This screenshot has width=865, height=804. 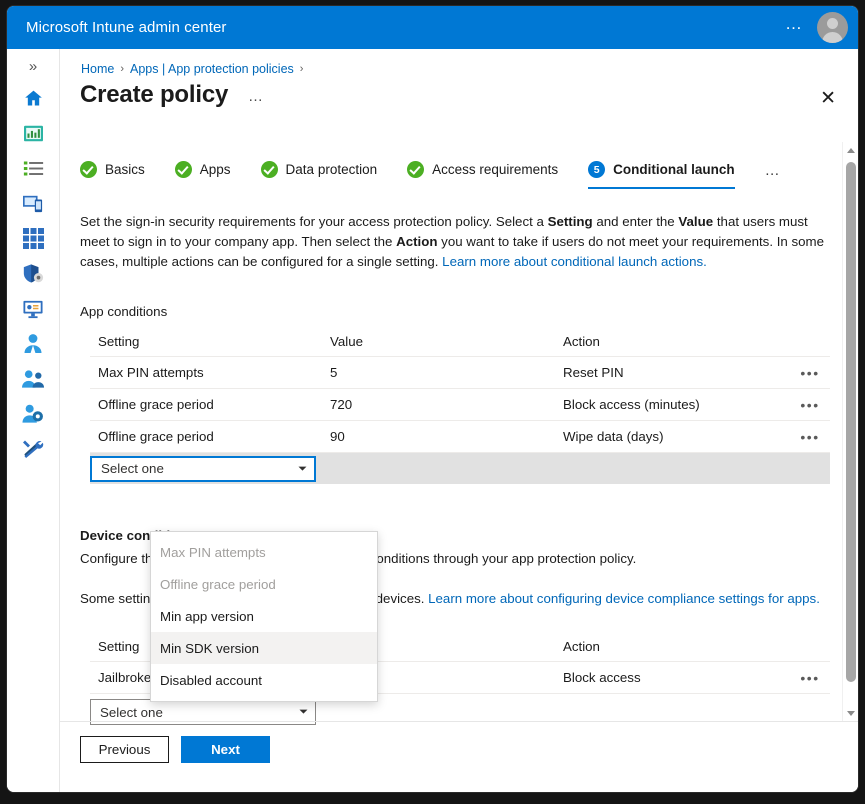 I want to click on tab-label: Access requirements, so click(x=495, y=169).